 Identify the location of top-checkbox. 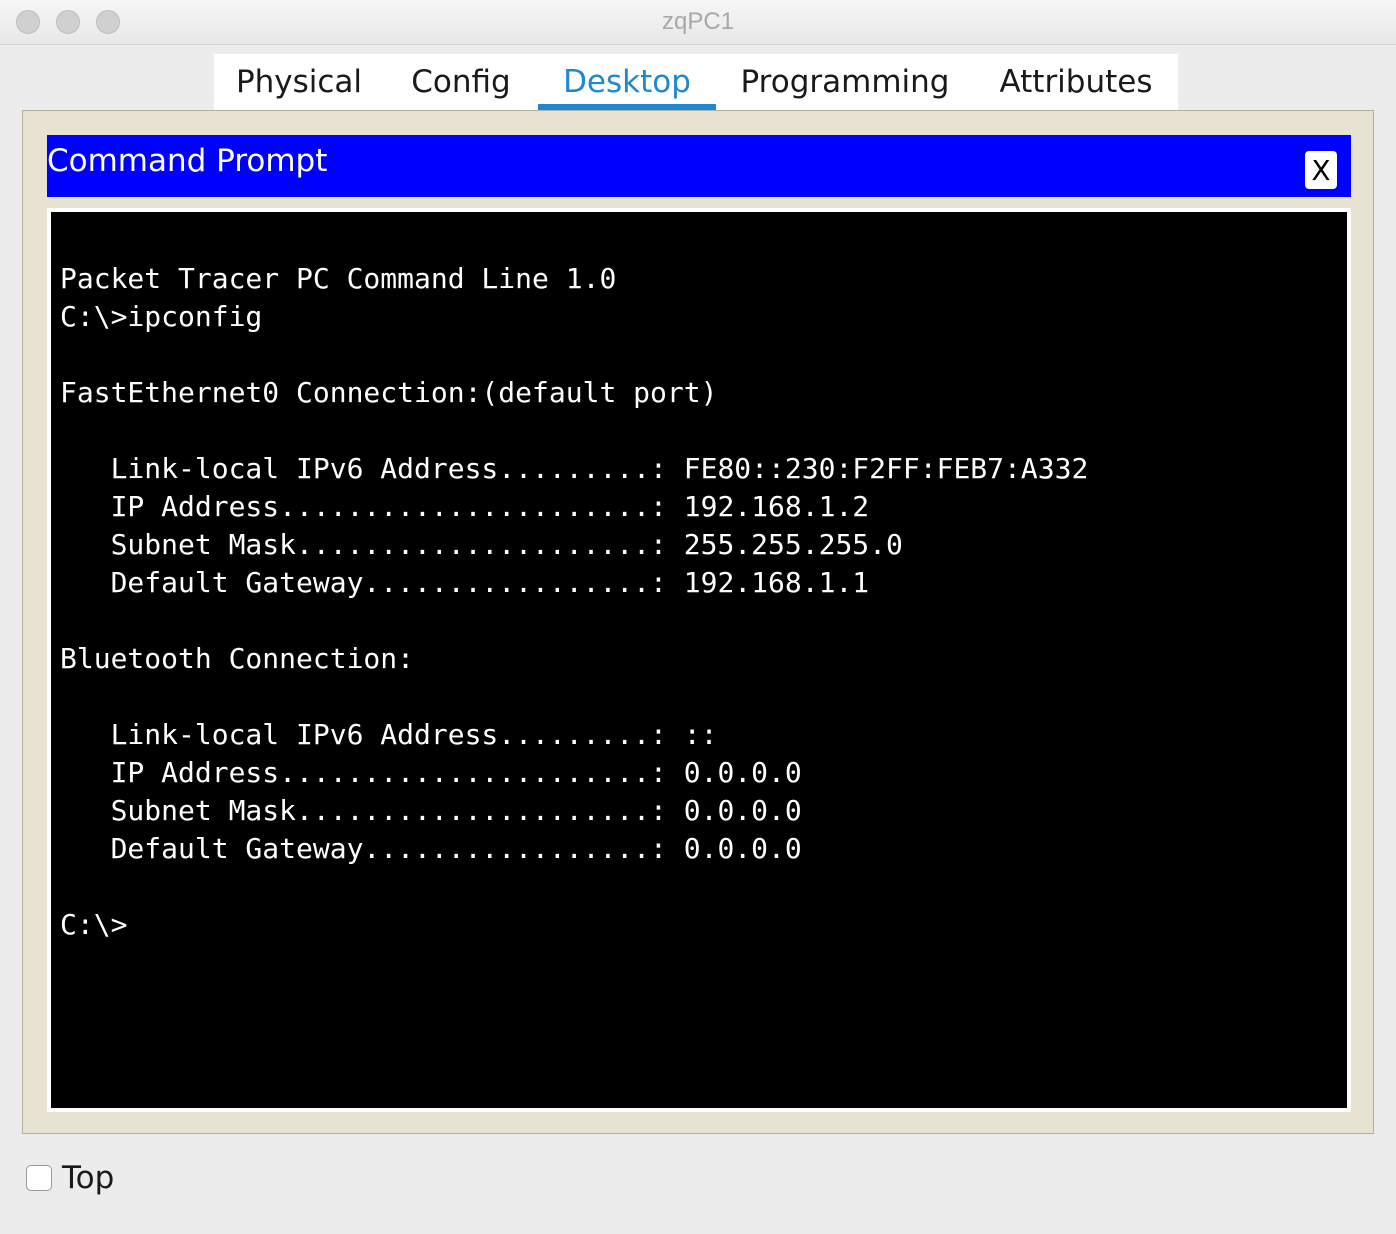
(39, 1178).